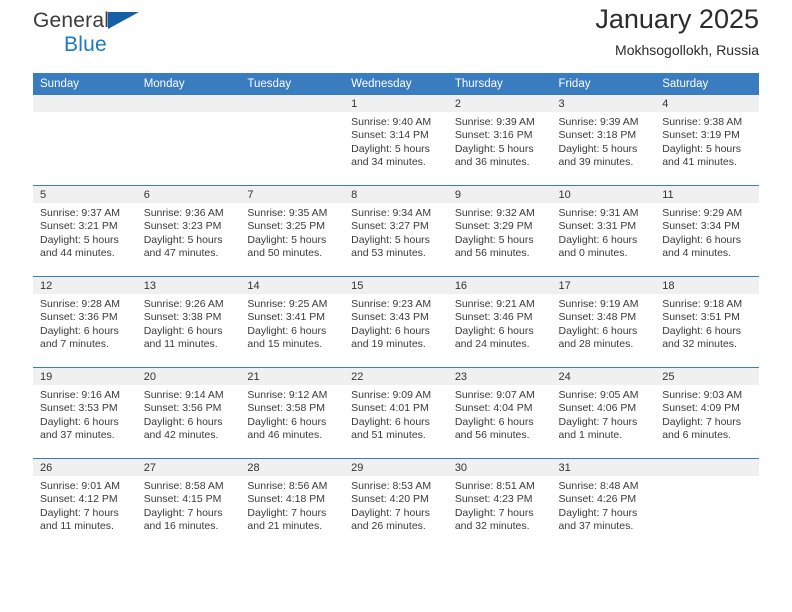 Image resolution: width=792 pixels, height=612 pixels. Describe the element at coordinates (598, 148) in the screenshot. I see `daylight-text: Daylight: 5 hours` at that location.